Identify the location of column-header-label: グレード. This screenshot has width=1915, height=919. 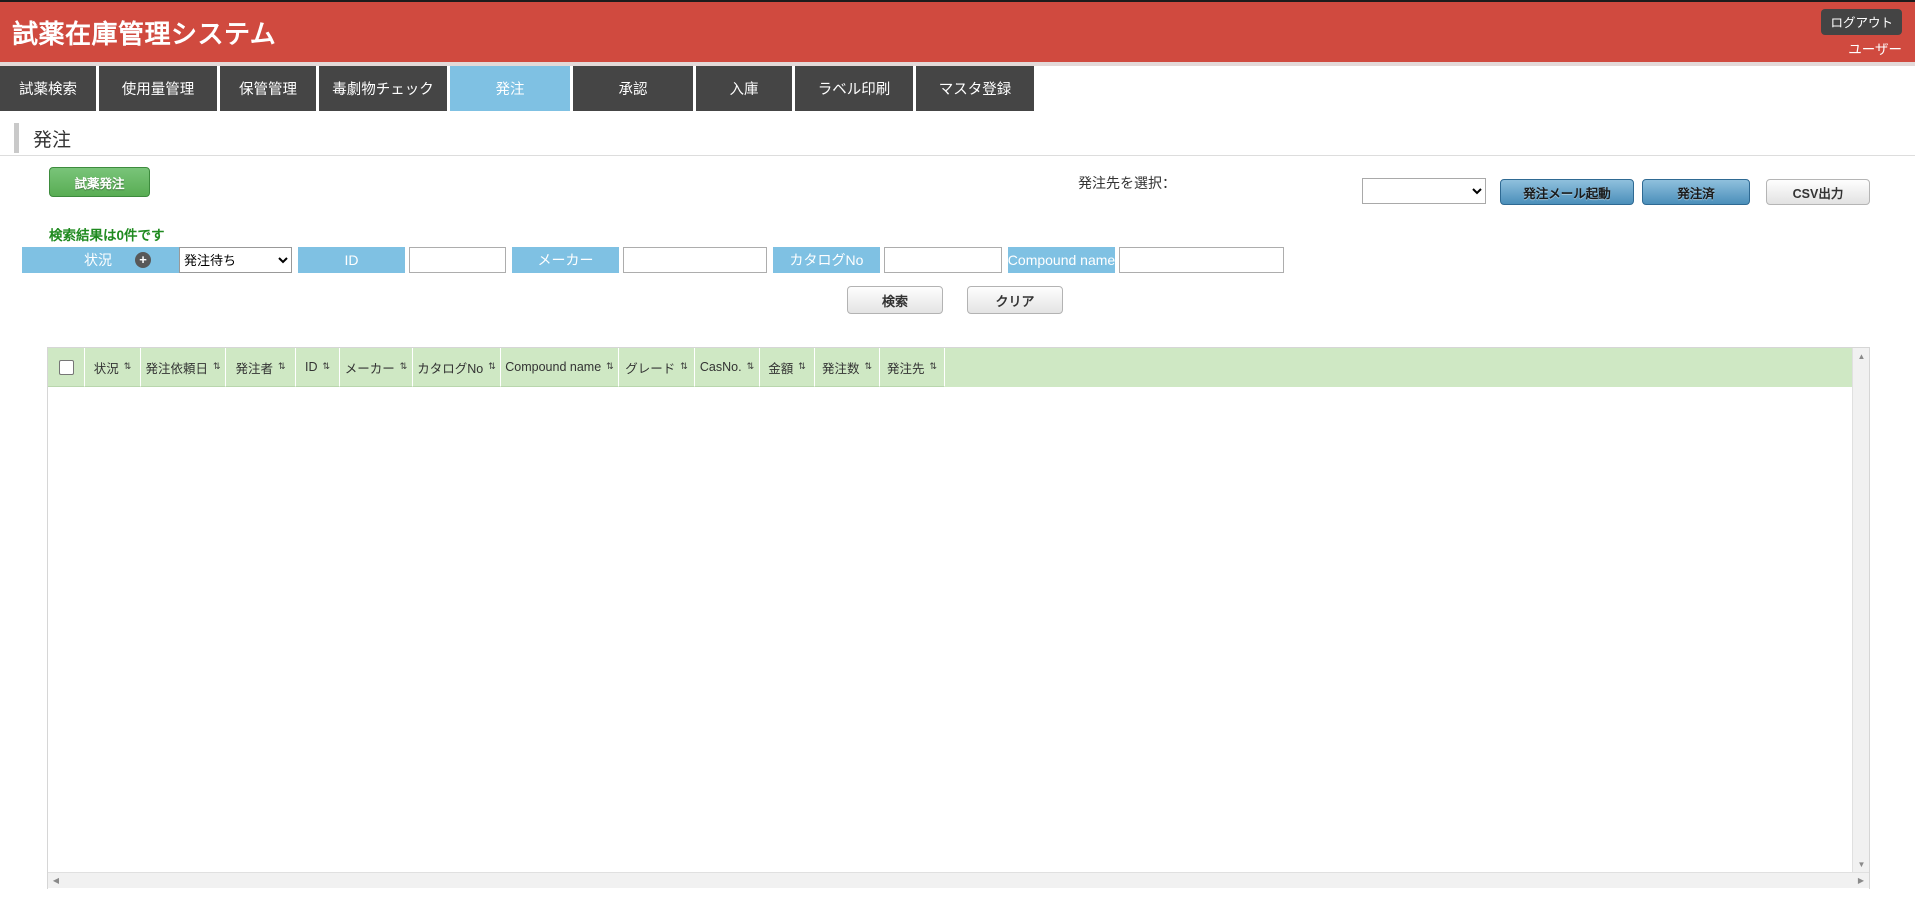
(650, 368).